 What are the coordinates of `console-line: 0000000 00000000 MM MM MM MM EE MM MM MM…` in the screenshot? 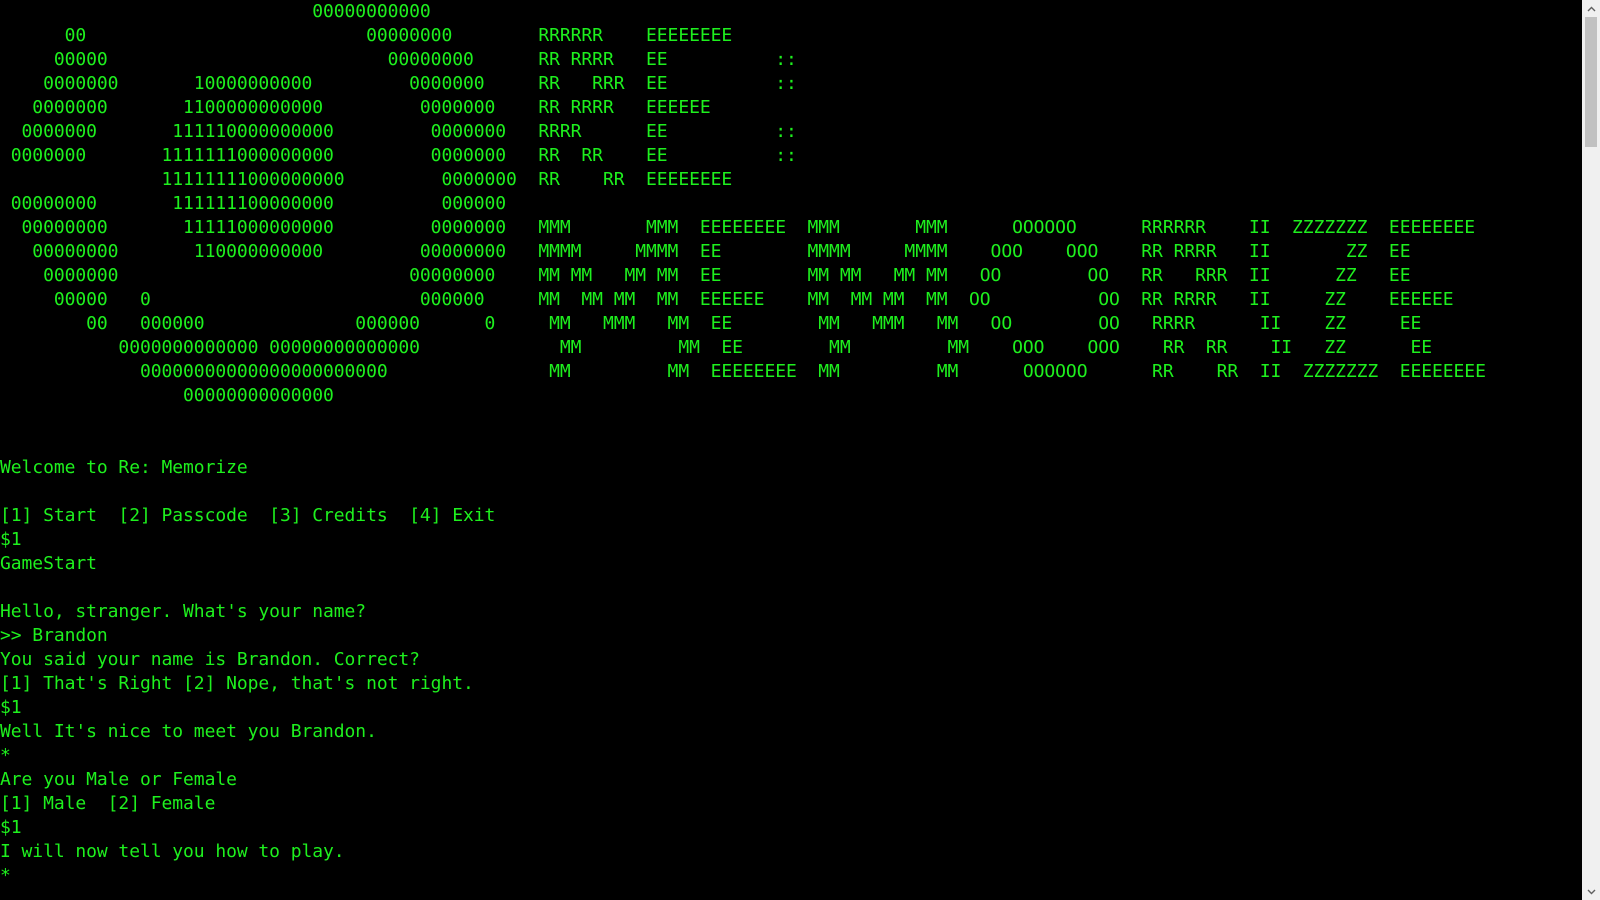 It's located at (705, 275).